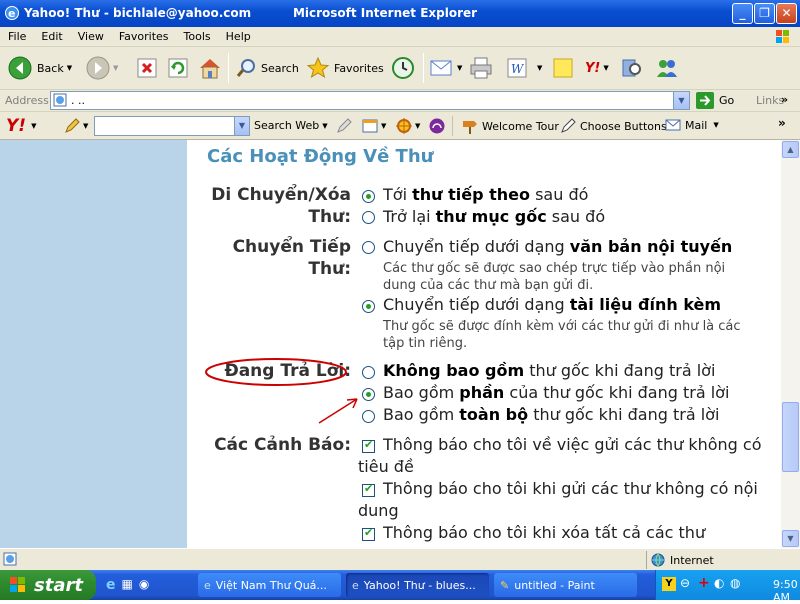 This screenshot has width=800, height=604. I want to click on ie-icon: e, so click(12, 13).